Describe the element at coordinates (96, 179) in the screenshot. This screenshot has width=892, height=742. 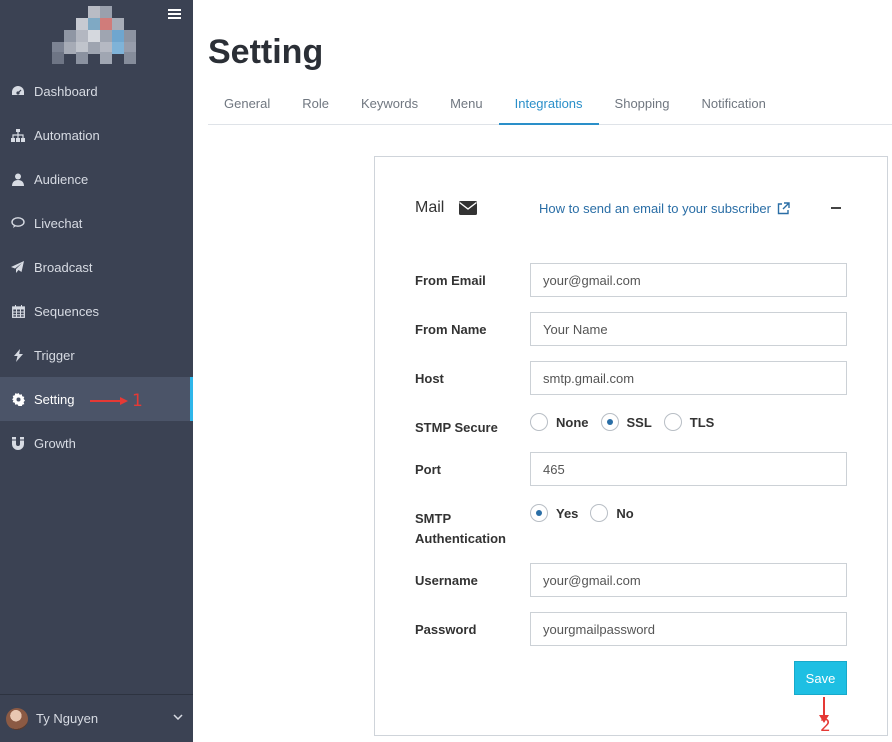
I see `sidebar-item-audience: Audience` at that location.